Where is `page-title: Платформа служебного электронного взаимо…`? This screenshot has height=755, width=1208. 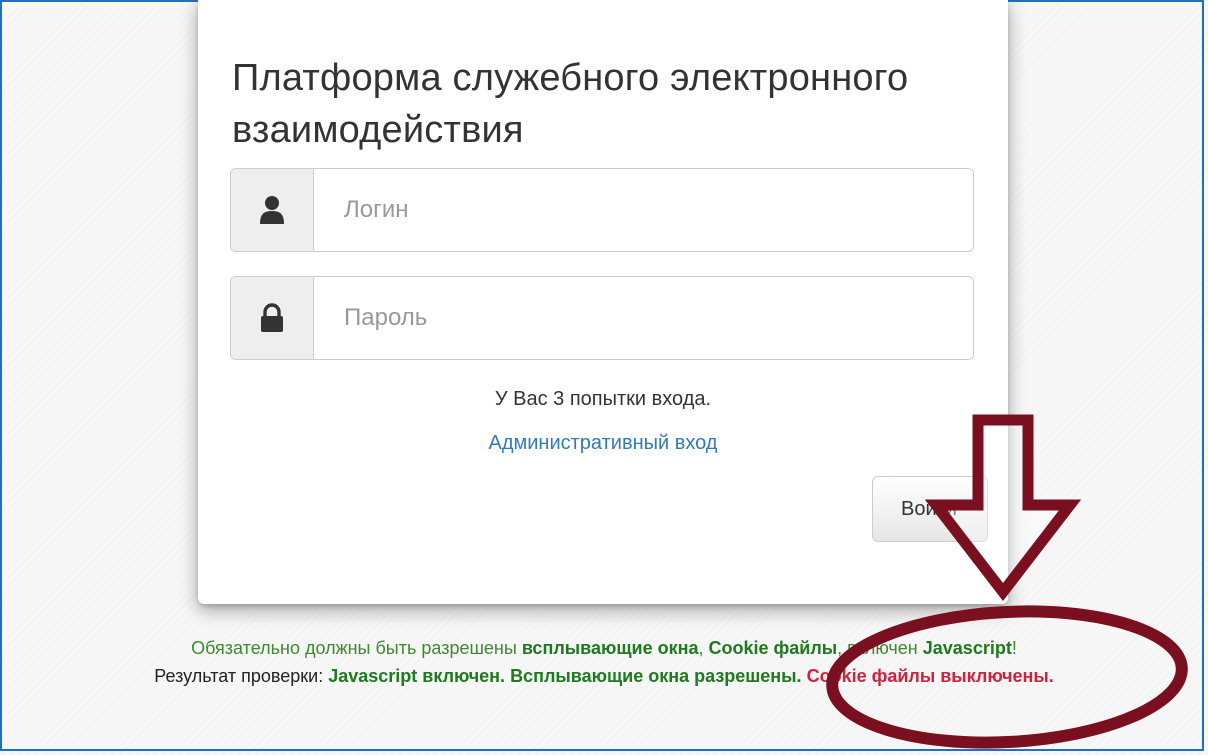
page-title: Платформа служебного электронного взаимо… is located at coordinates (570, 104).